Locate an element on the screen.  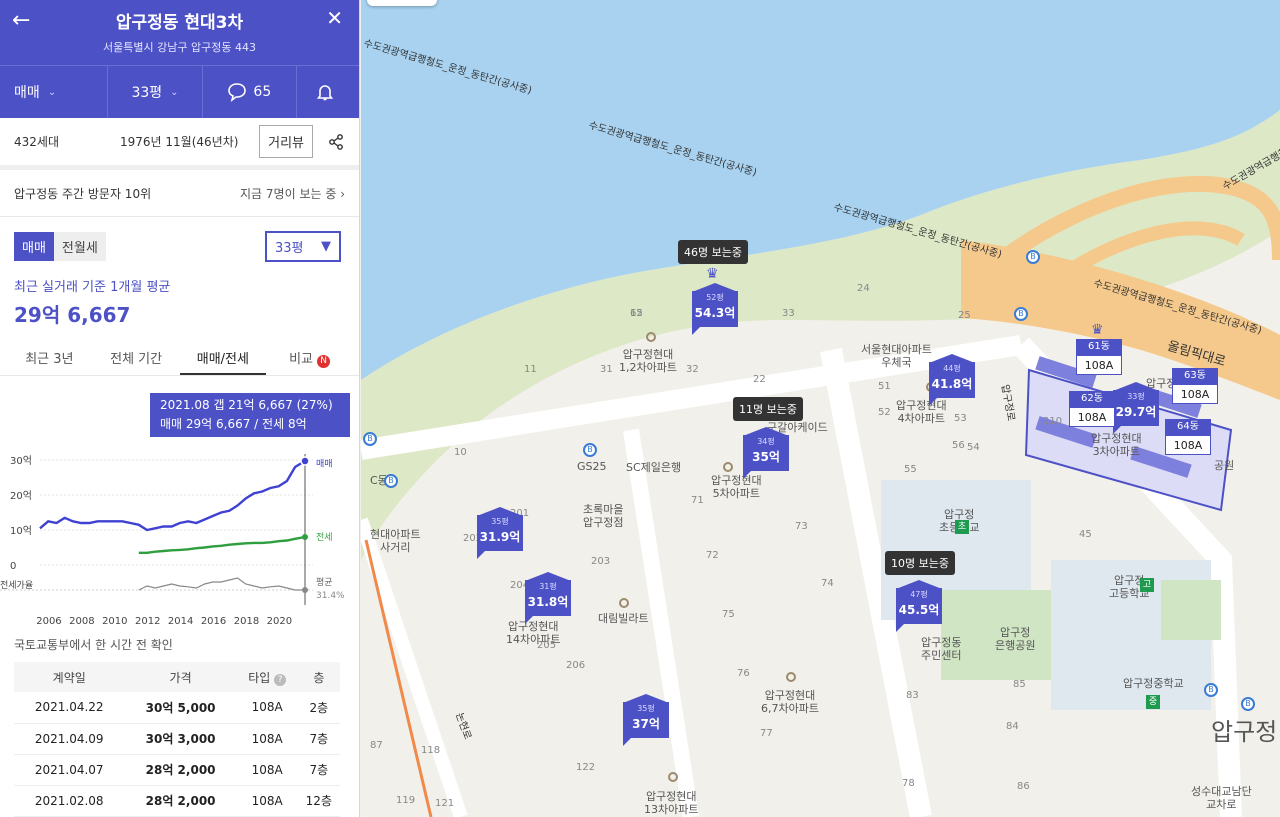
block-number: 77 is located at coordinates (766, 733).